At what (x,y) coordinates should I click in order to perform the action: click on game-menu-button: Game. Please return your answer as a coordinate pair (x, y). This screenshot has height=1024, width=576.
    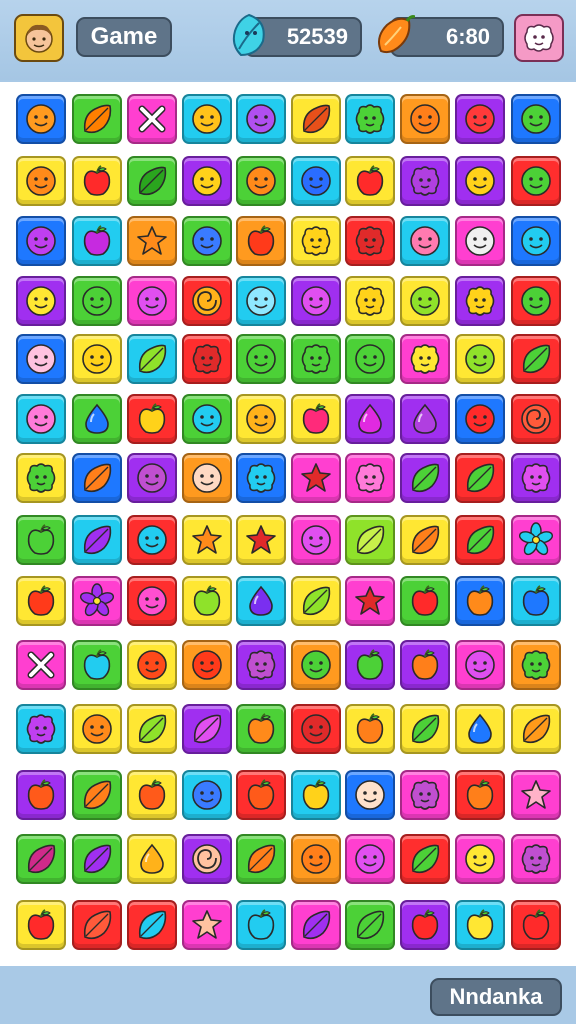
    Looking at the image, I should click on (124, 37).